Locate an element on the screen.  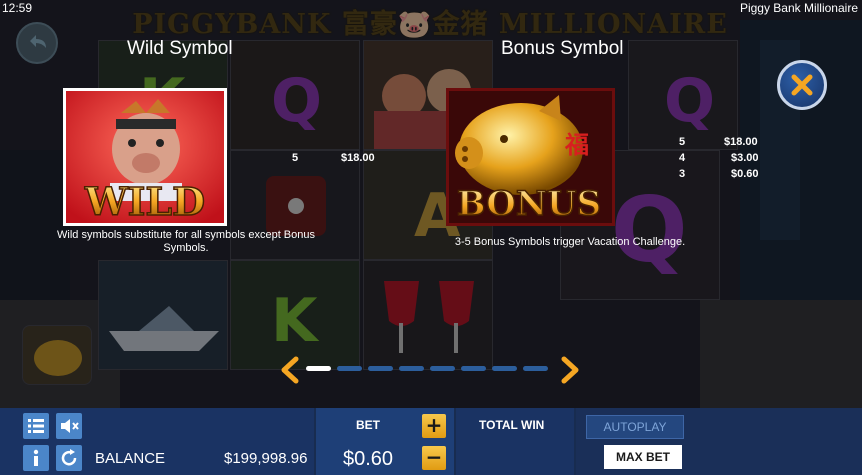
refresh-icon is located at coordinates (69, 457).